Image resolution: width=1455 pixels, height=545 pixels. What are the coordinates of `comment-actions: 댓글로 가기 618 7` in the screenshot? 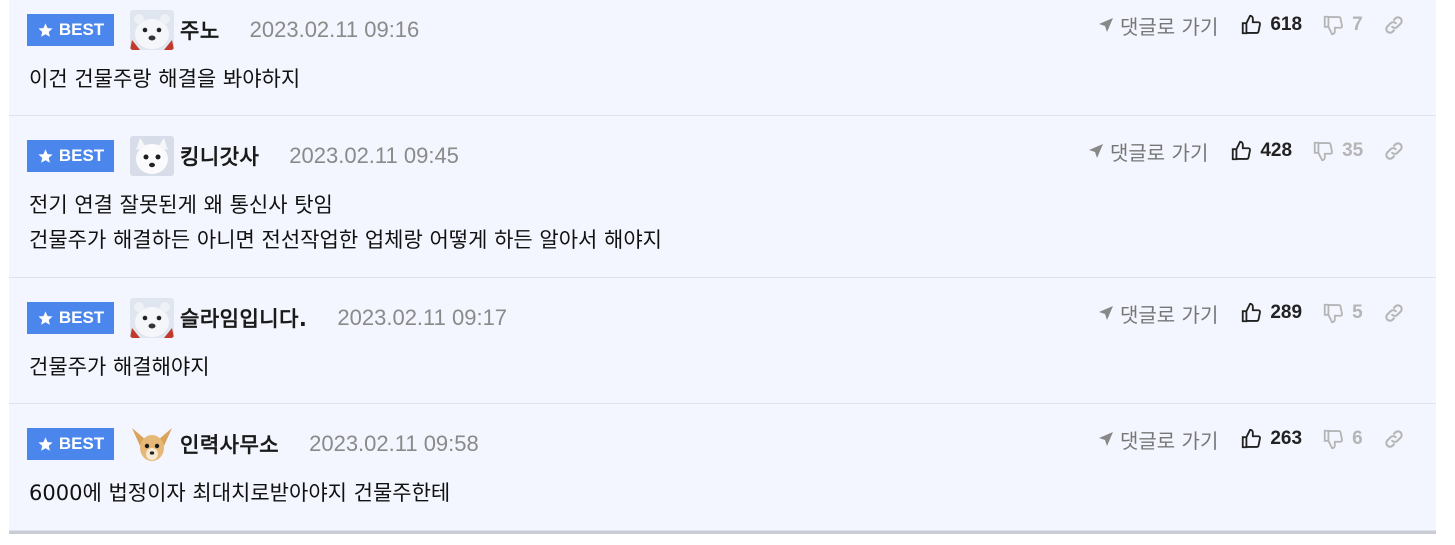 It's located at (1251, 25).